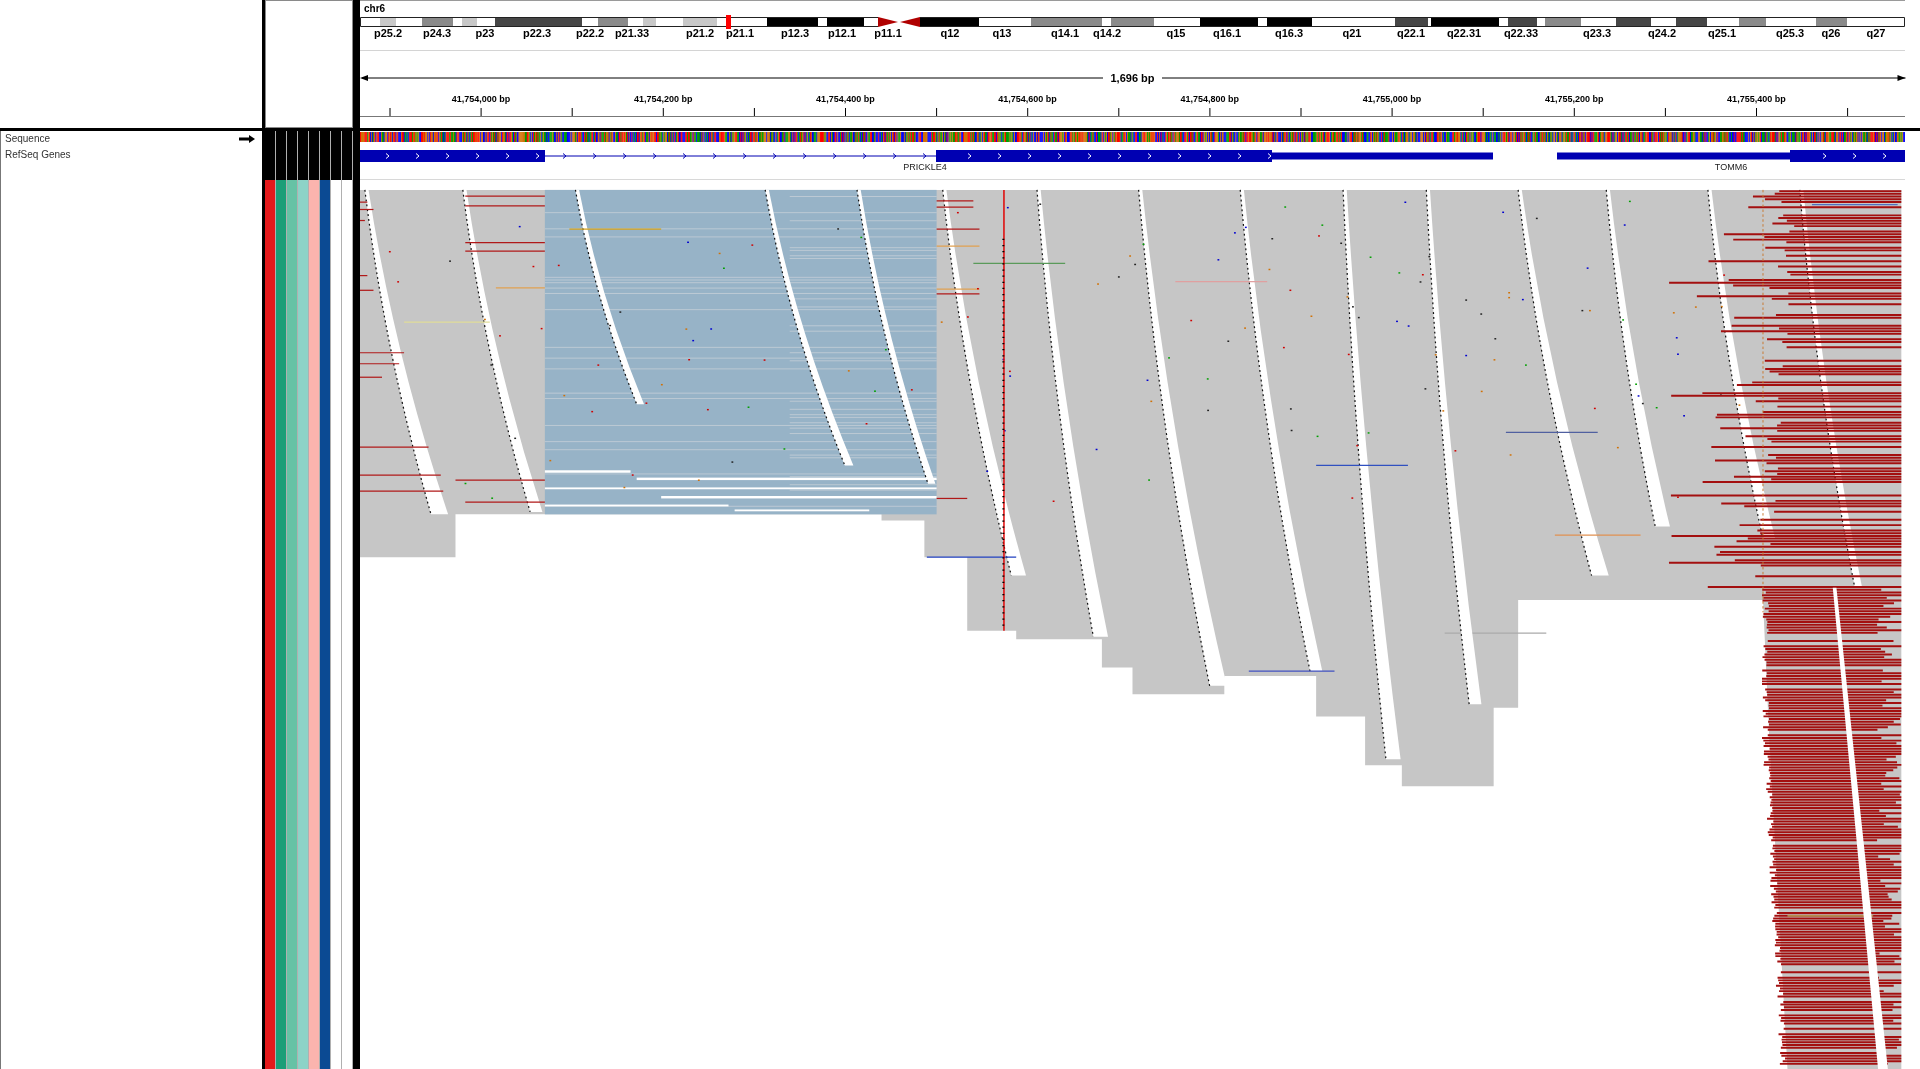  Describe the element at coordinates (38, 155) in the screenshot. I see `track-name: RefSeq Genes` at that location.